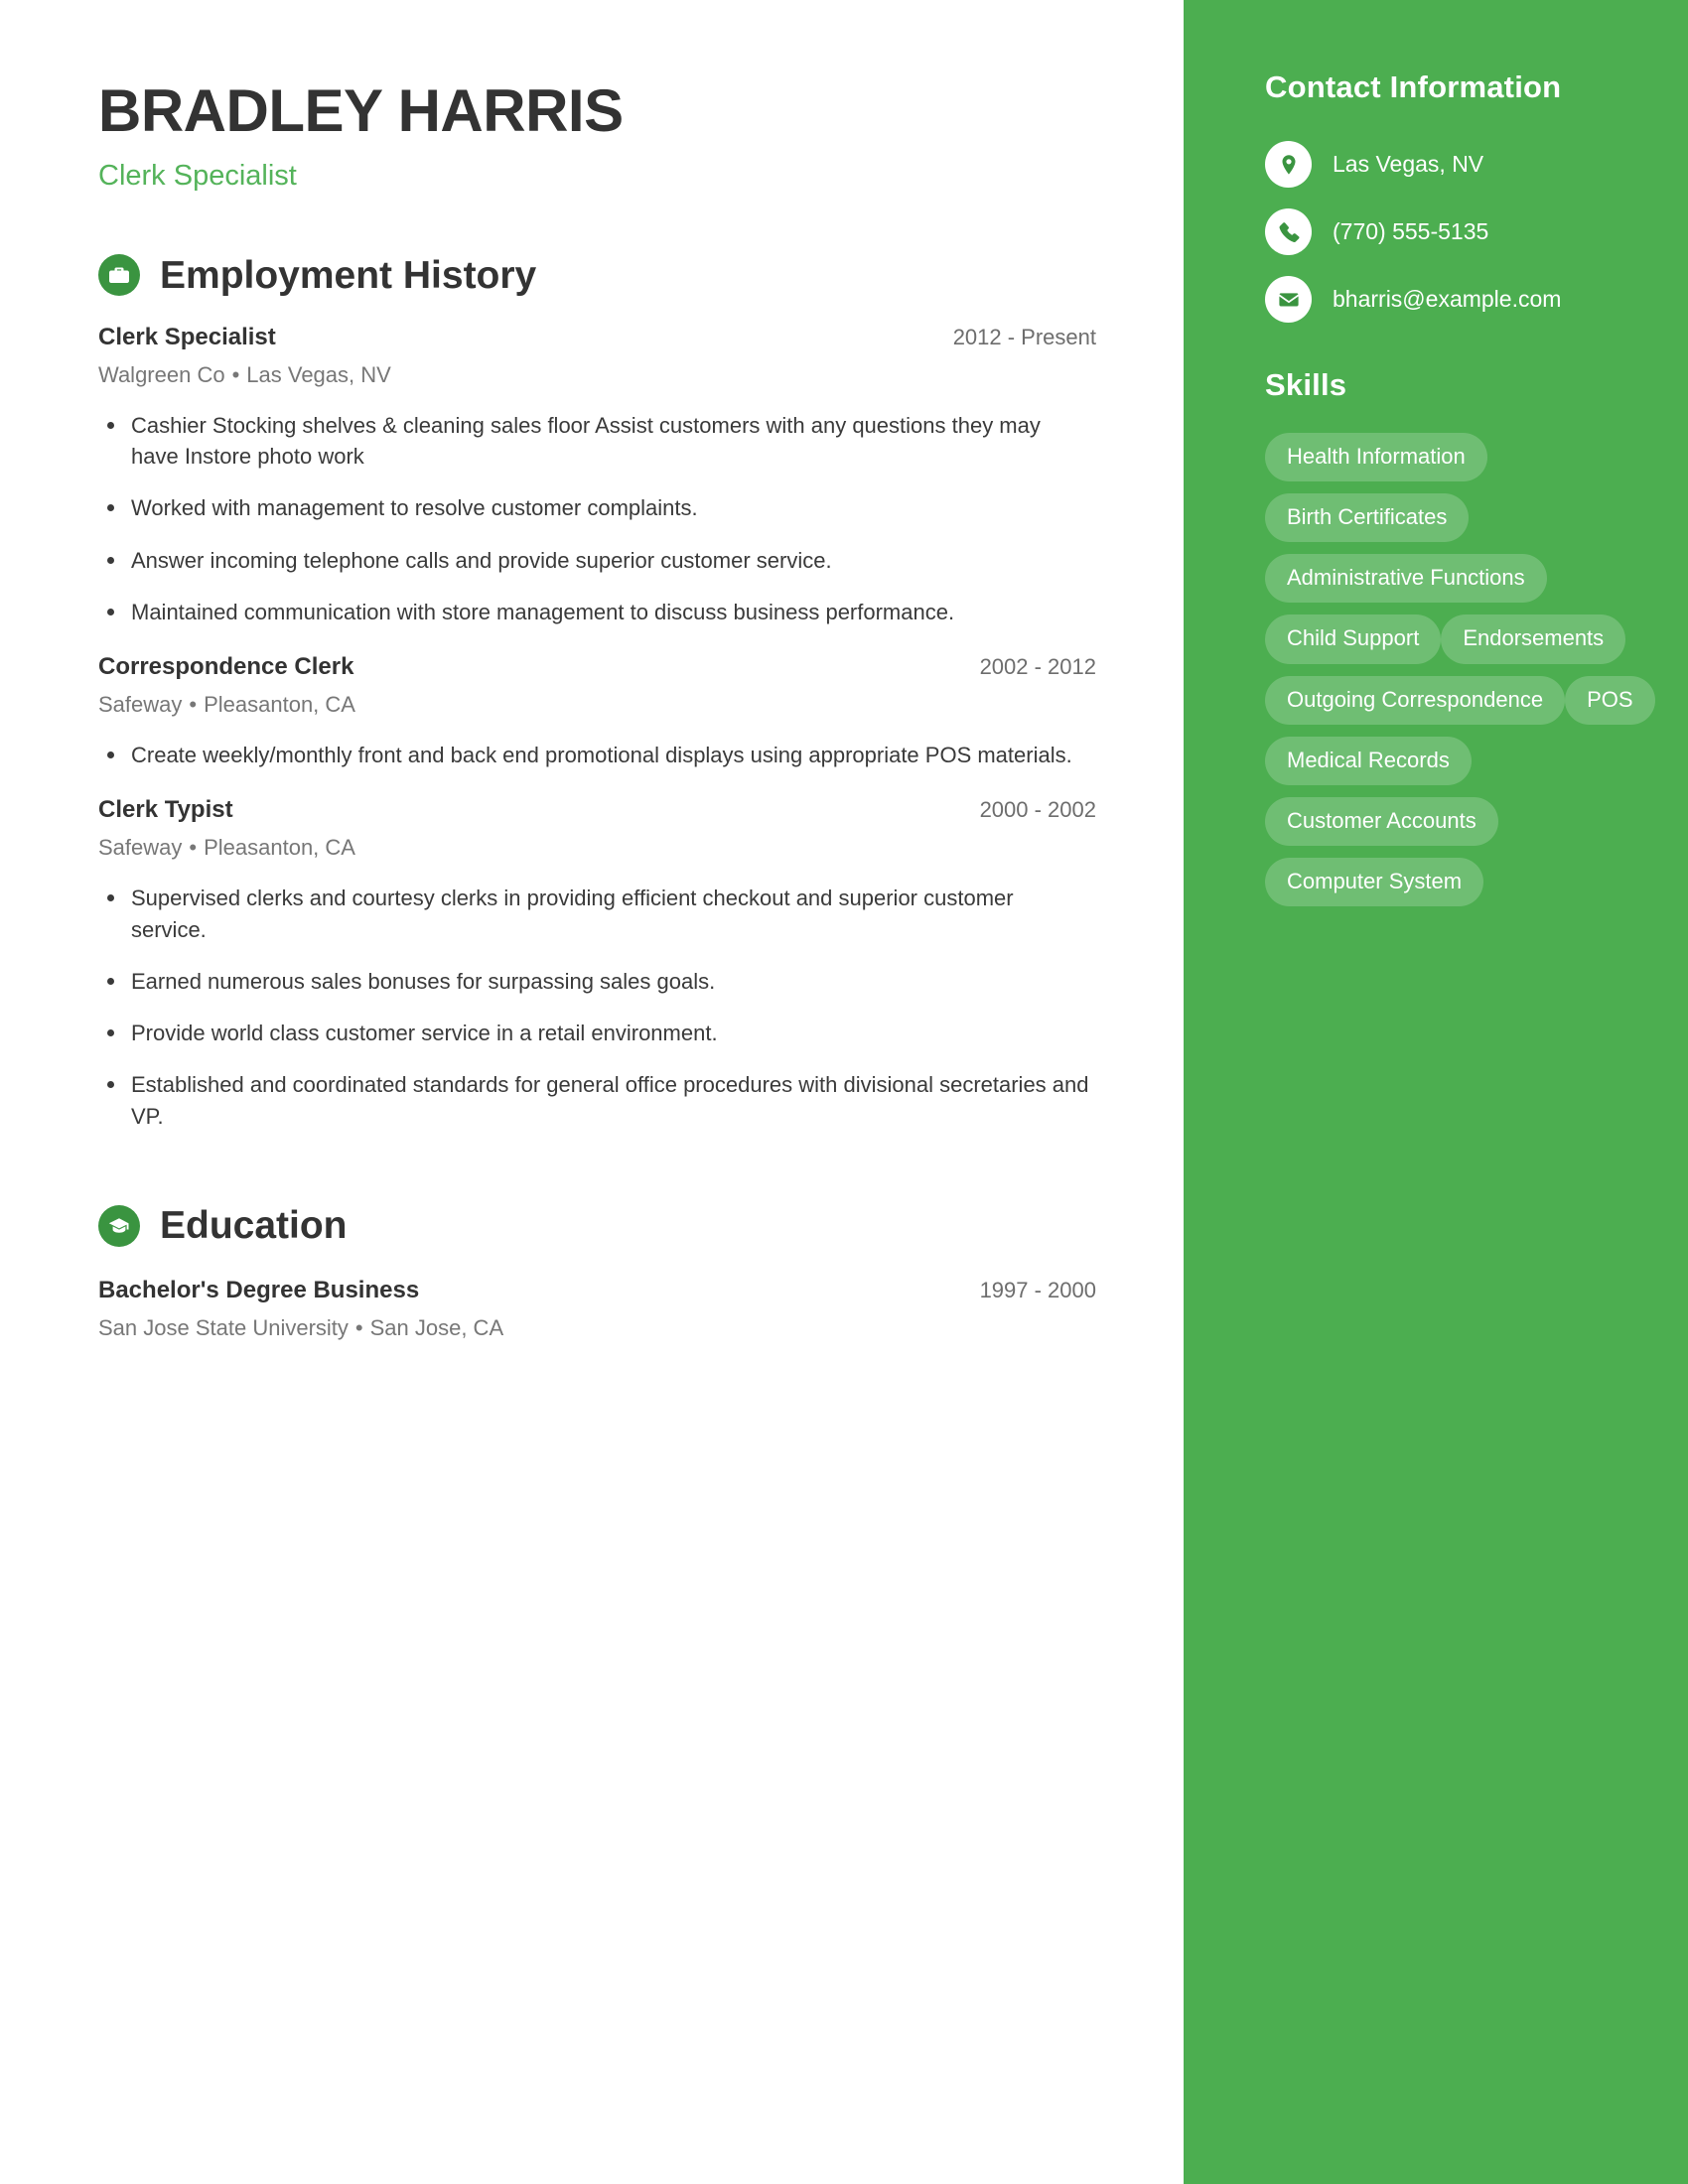 This screenshot has width=1688, height=2184. I want to click on entry-location: Las Vegas, NV, so click(318, 374).